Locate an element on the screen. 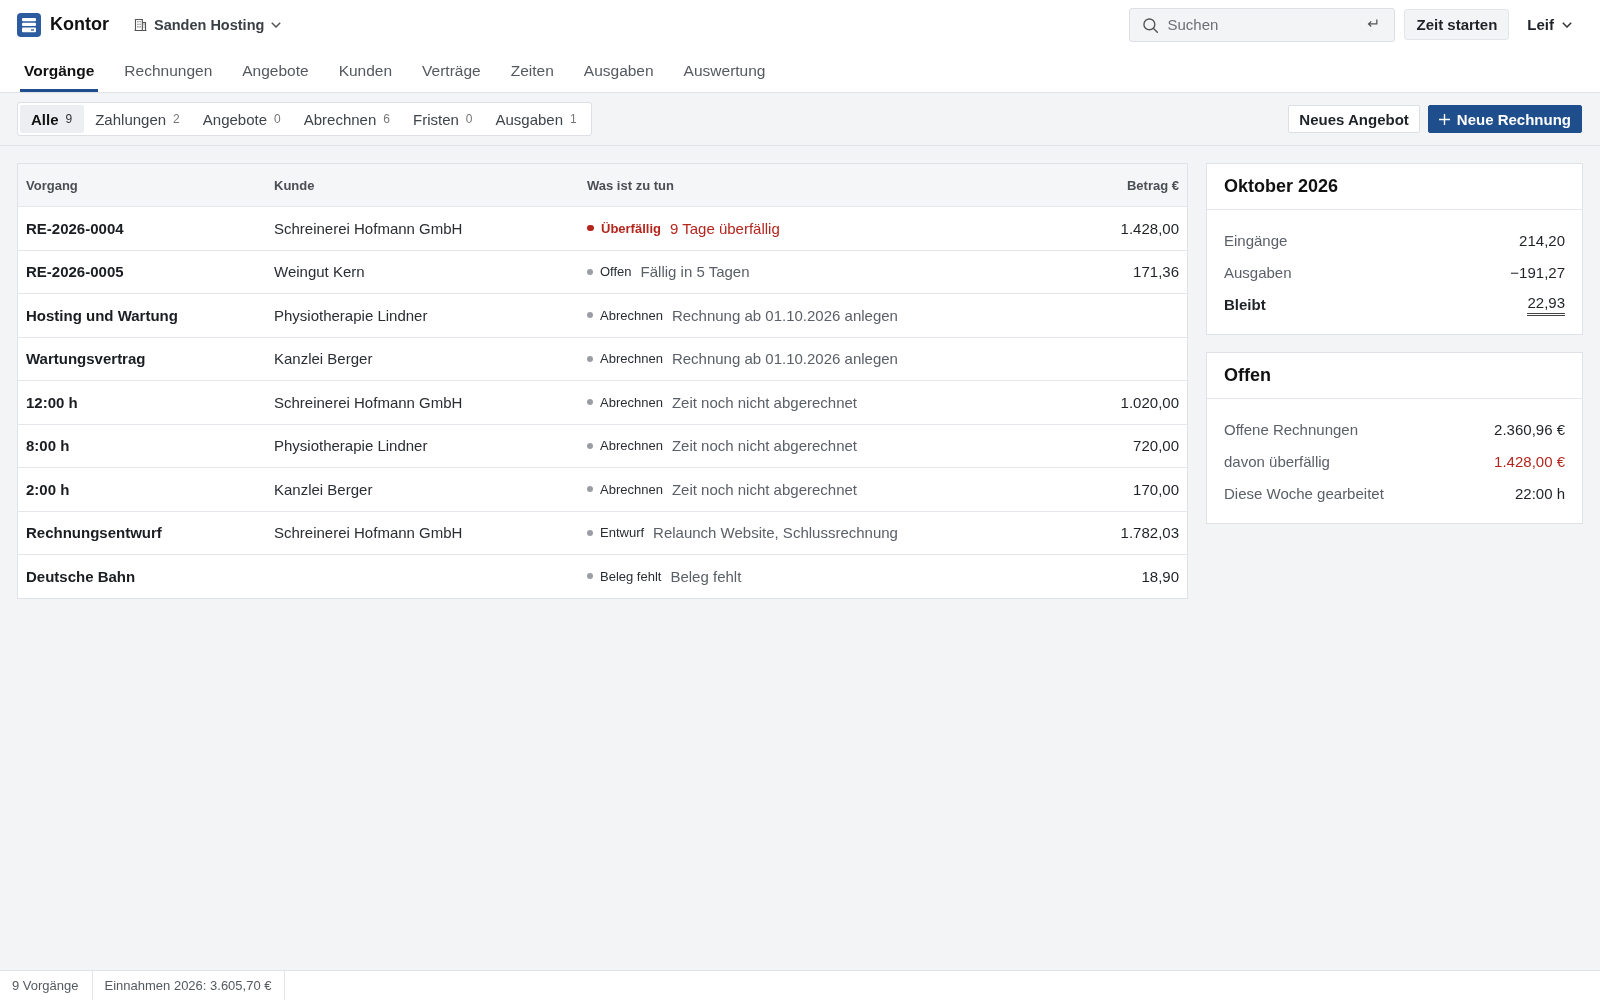  nav-tab: Vorgänge is located at coordinates (59, 70).